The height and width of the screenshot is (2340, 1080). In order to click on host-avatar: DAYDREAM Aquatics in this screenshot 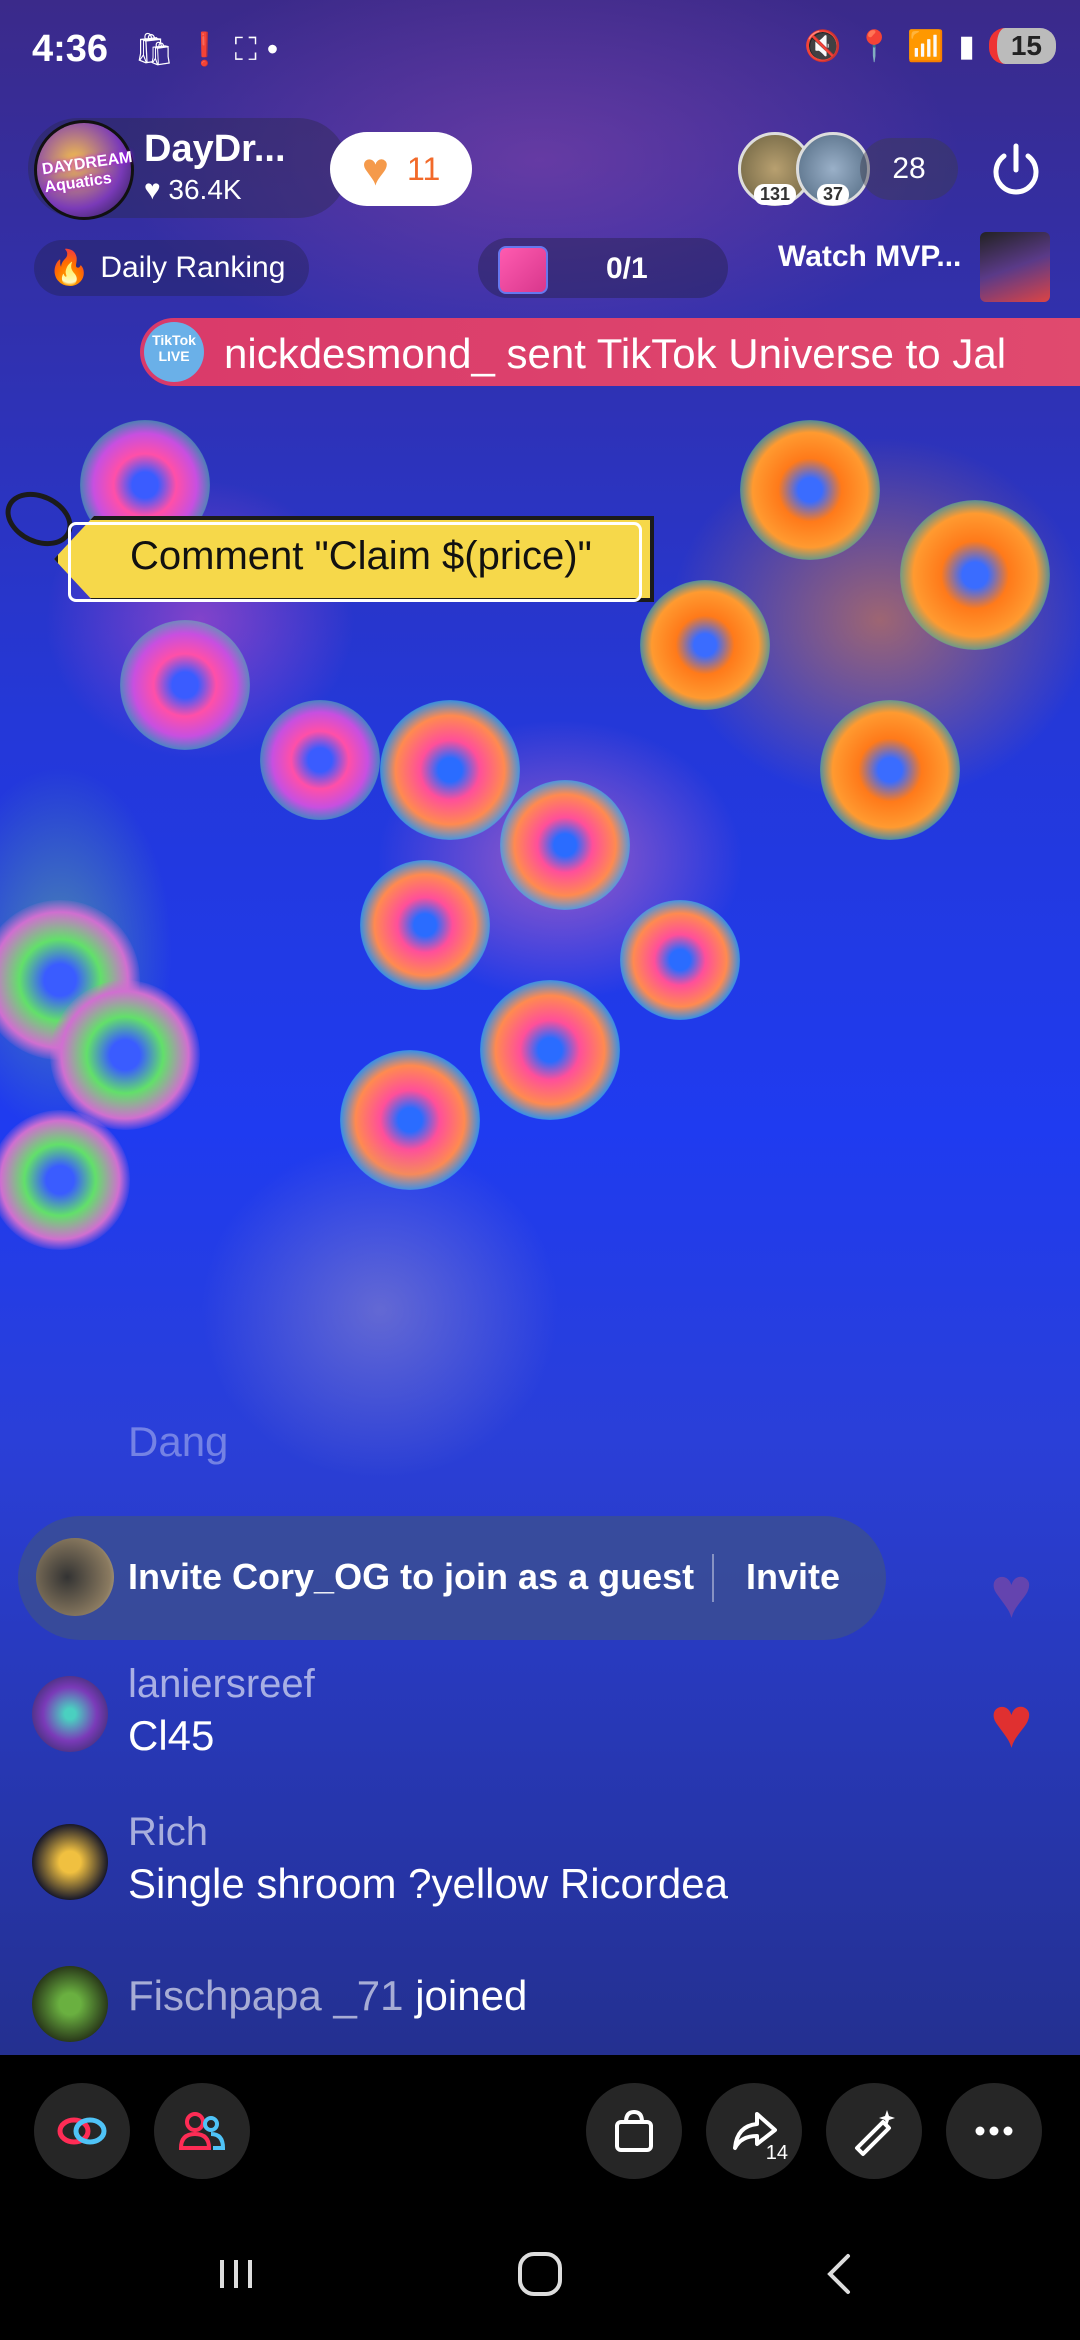, I will do `click(84, 170)`.